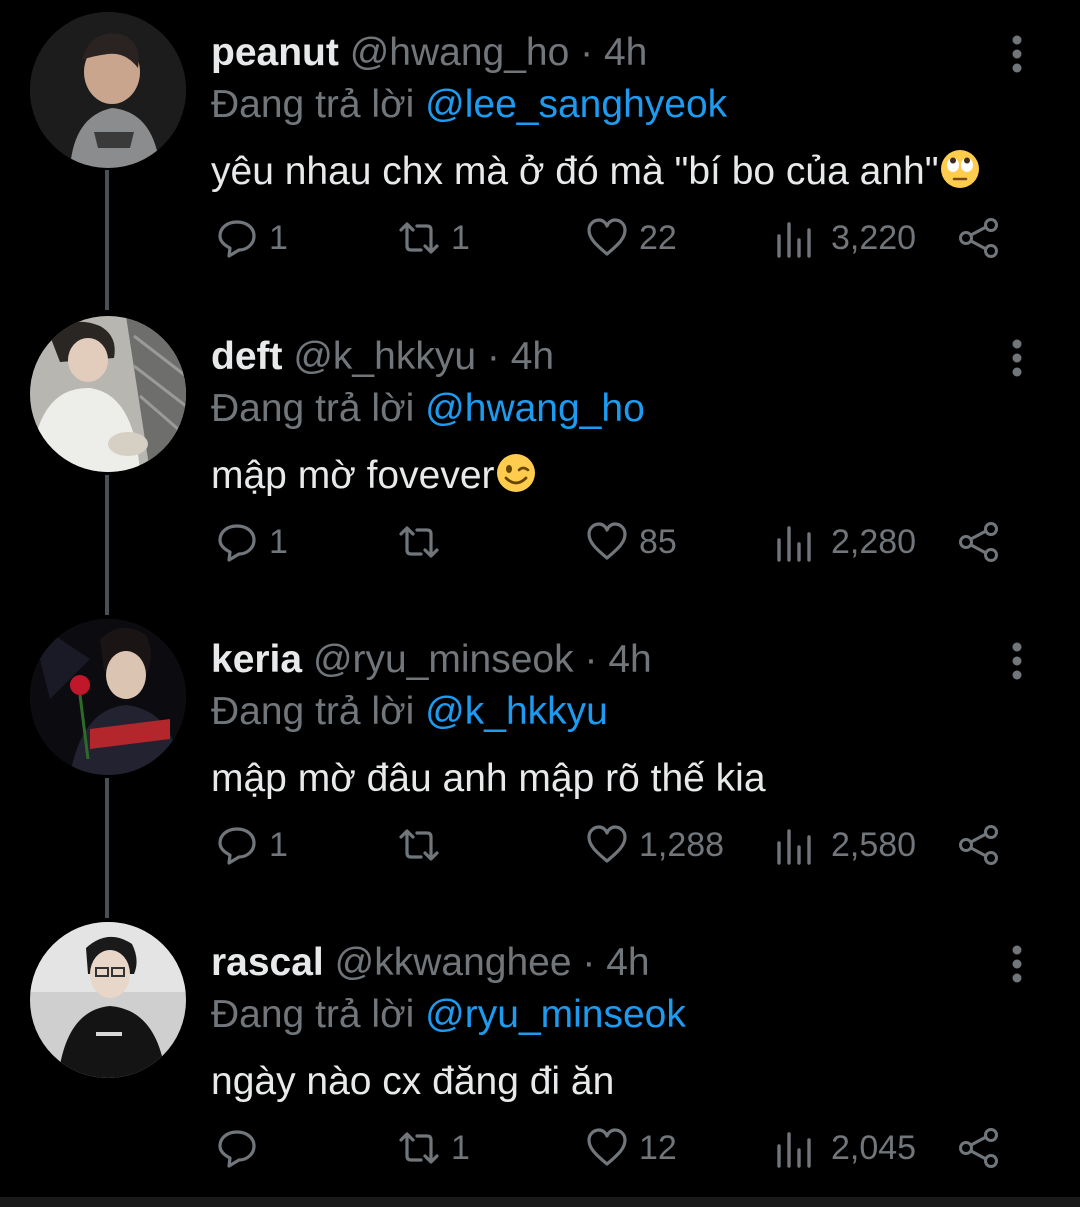 The height and width of the screenshot is (1207, 1080). I want to click on tweet-header: peanut @hwang_ho · 4h, so click(429, 53).